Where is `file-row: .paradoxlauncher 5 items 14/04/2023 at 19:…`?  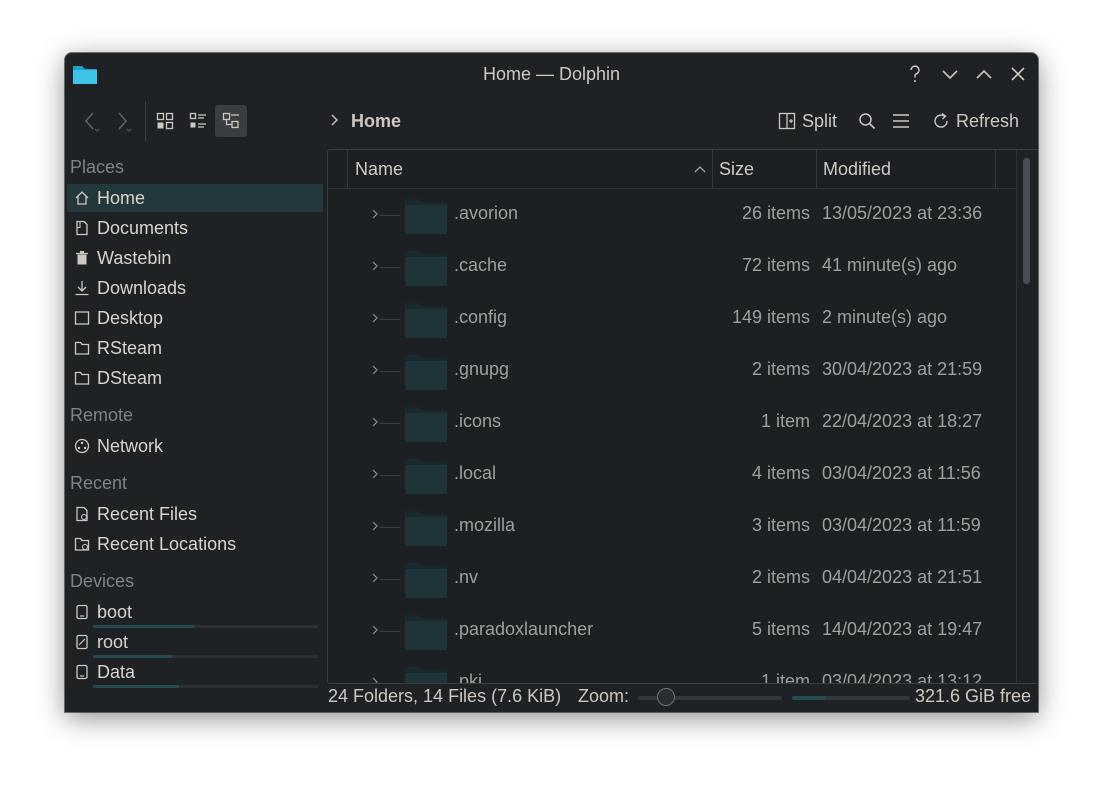
file-row: .paradoxlauncher 5 items 14/04/2023 at 19:… is located at coordinates (672, 631).